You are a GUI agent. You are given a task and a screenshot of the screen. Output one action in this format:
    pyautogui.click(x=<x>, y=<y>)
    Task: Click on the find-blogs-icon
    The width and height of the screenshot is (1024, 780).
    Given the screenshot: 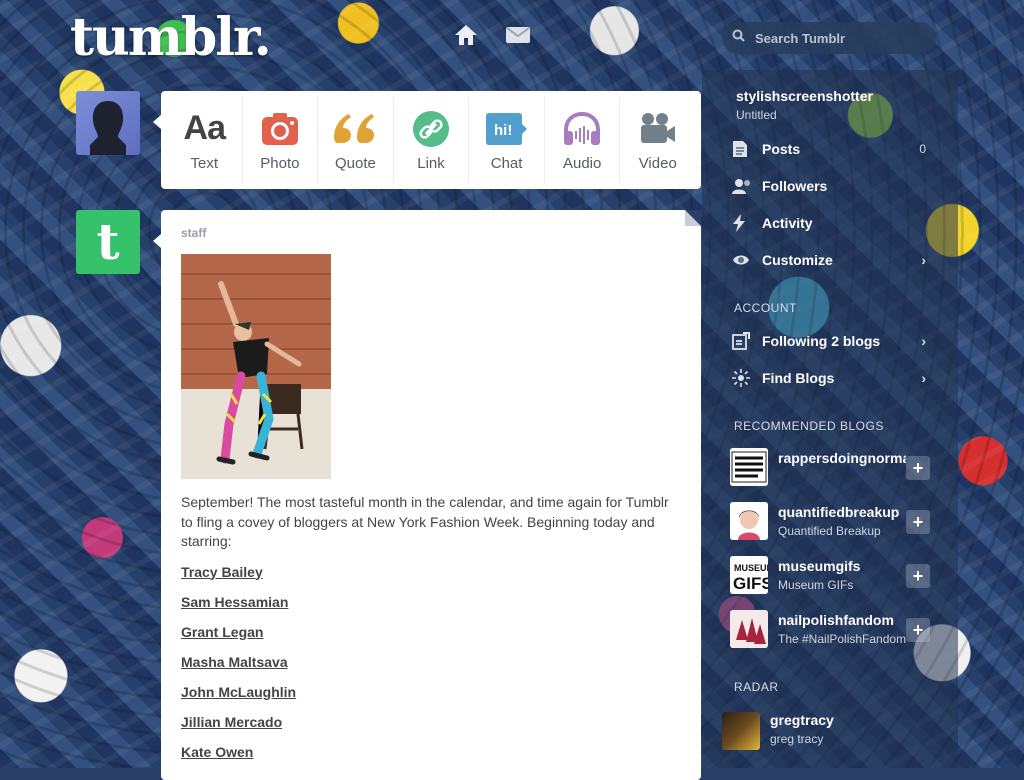 What is the action you would take?
    pyautogui.click(x=743, y=378)
    